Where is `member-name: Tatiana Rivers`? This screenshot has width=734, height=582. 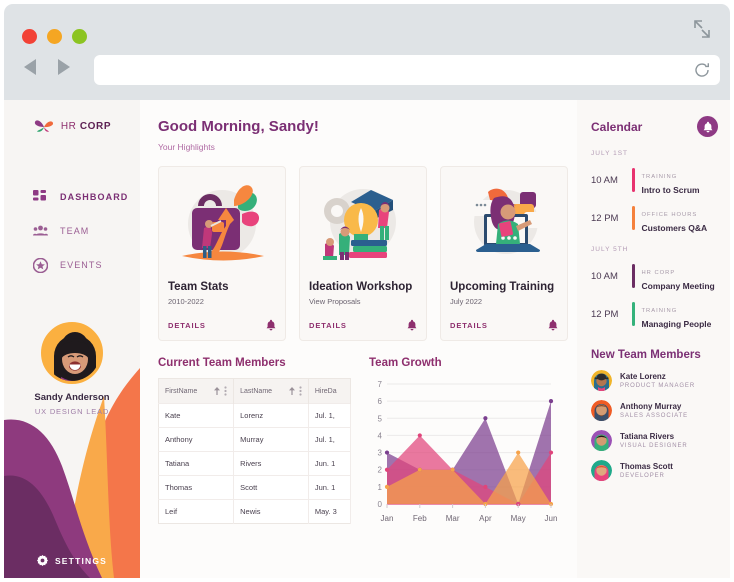
member-name: Tatiana Rivers is located at coordinates (647, 436).